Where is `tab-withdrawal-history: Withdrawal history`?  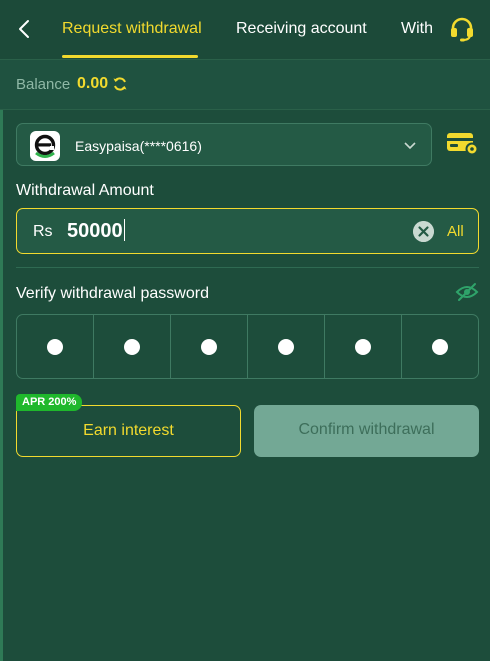
tab-withdrawal-history: Withdrawal history is located at coordinates (416, 29).